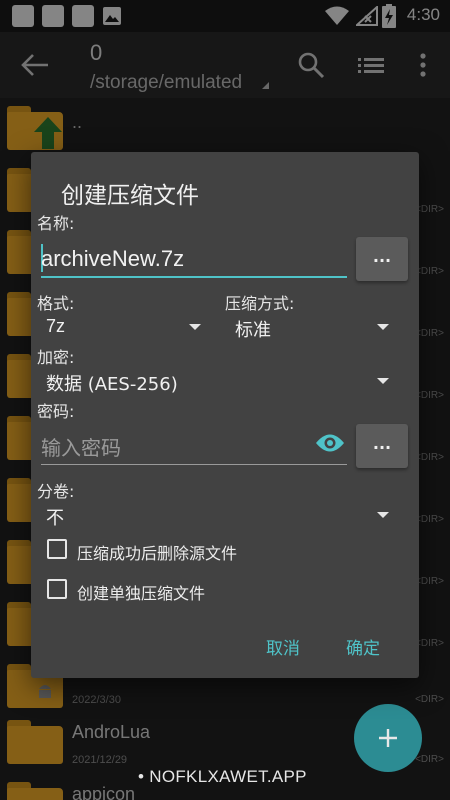 This screenshot has height=800, width=450. Describe the element at coordinates (141, 592) in the screenshot. I see `separate-archives-label: 创建单独压缩文件` at that location.